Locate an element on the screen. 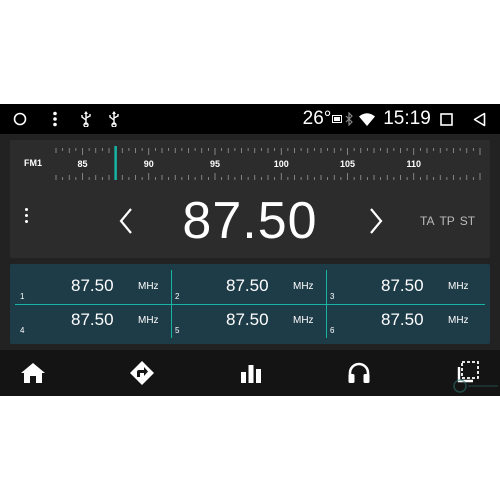 This screenshot has height=500, width=500. scale-label: 100 is located at coordinates (281, 164).